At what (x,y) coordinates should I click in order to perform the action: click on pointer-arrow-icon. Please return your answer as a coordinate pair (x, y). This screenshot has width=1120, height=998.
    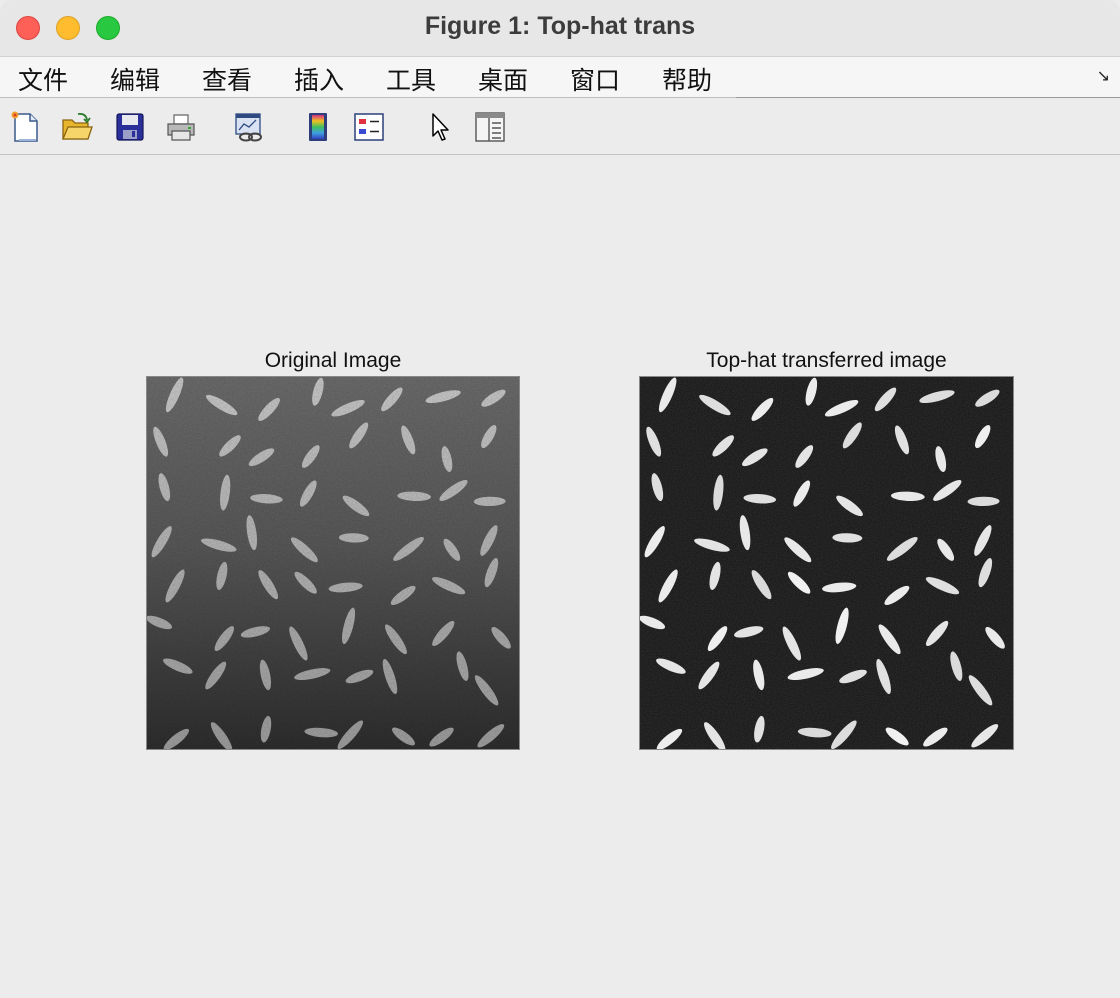
    Looking at the image, I should click on (440, 127).